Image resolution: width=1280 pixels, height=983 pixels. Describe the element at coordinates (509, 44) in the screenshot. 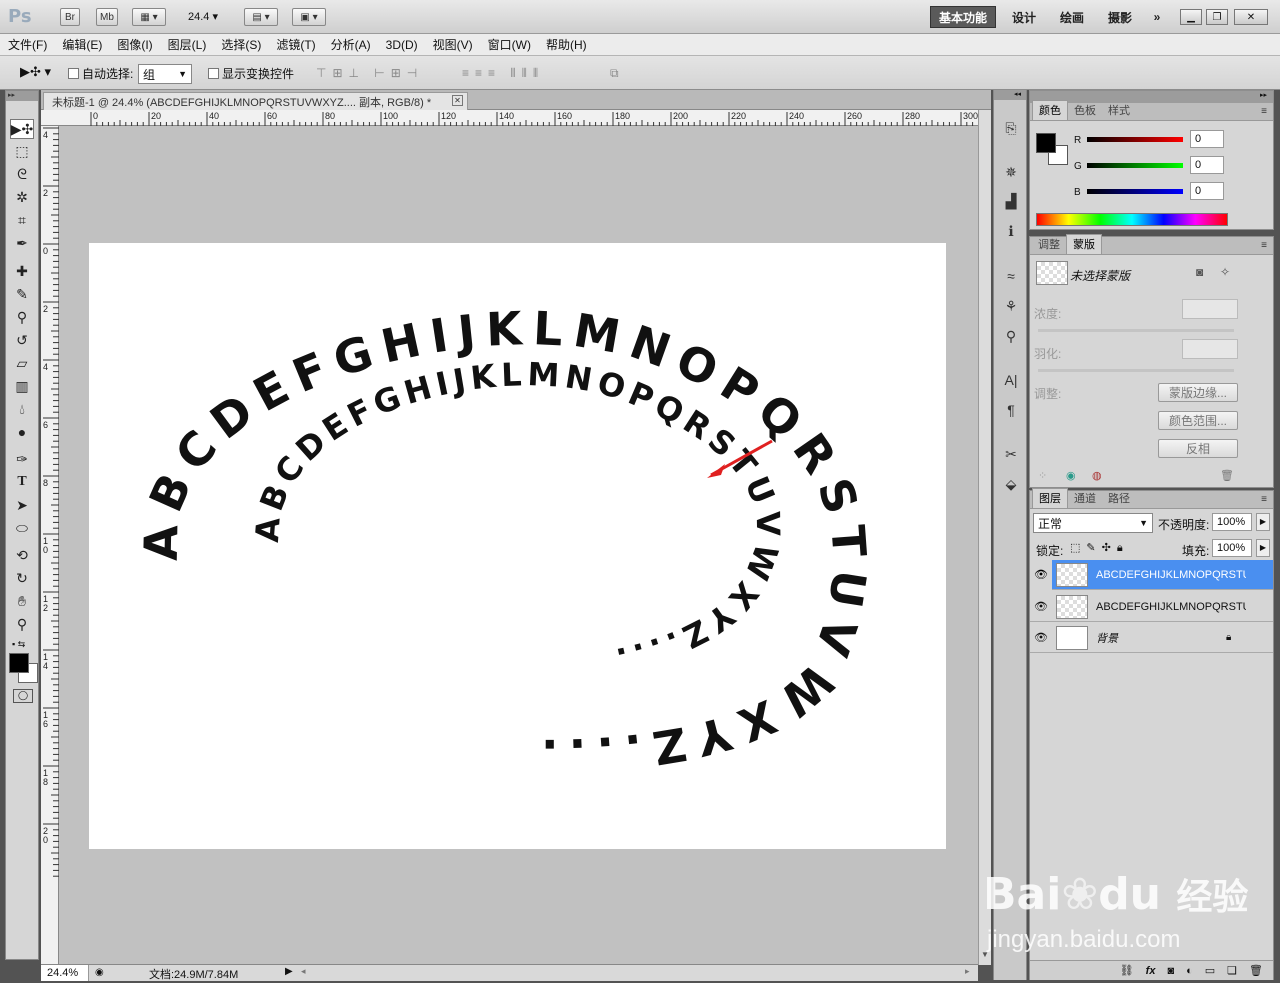

I see `menu-window: 窗口(W)` at that location.